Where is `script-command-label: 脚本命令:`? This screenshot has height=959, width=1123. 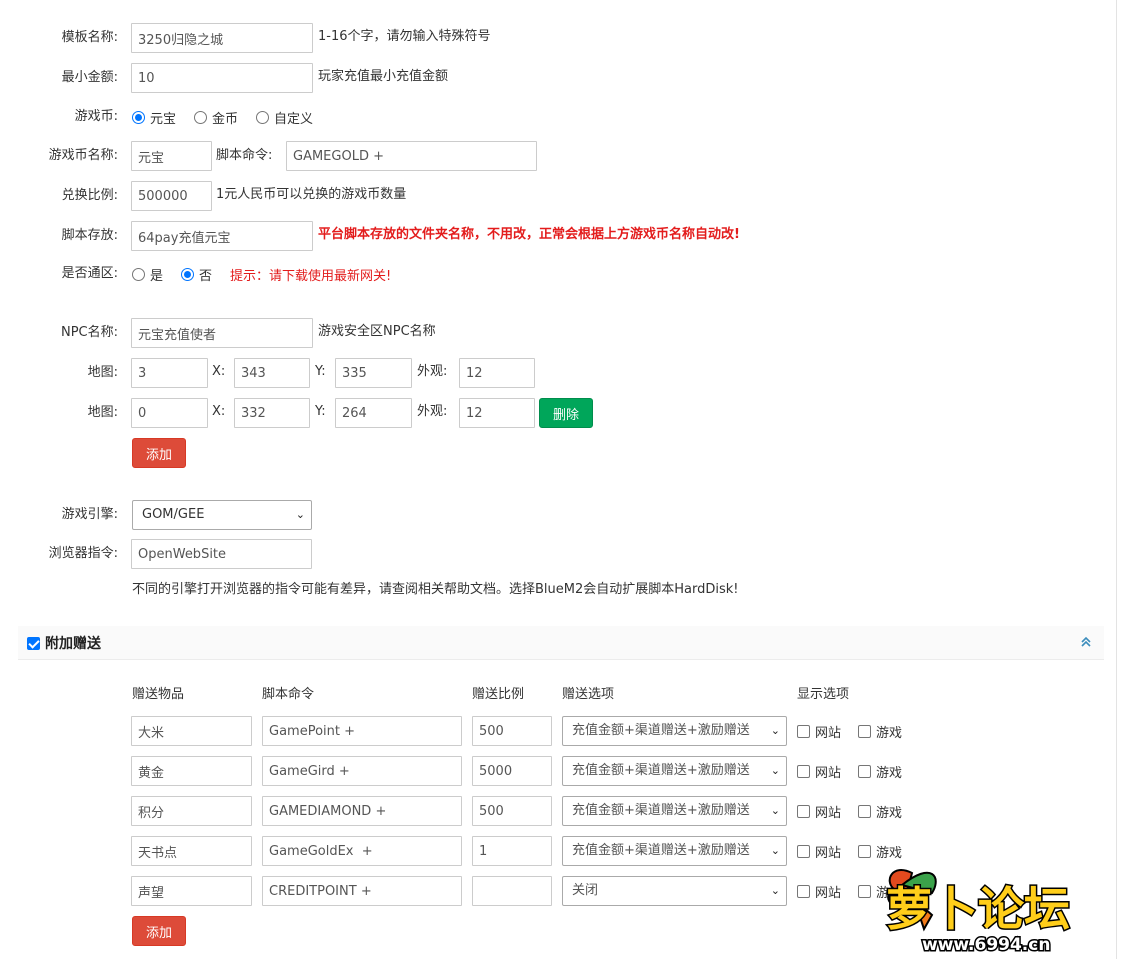
script-command-label: 脚本命令: is located at coordinates (244, 155).